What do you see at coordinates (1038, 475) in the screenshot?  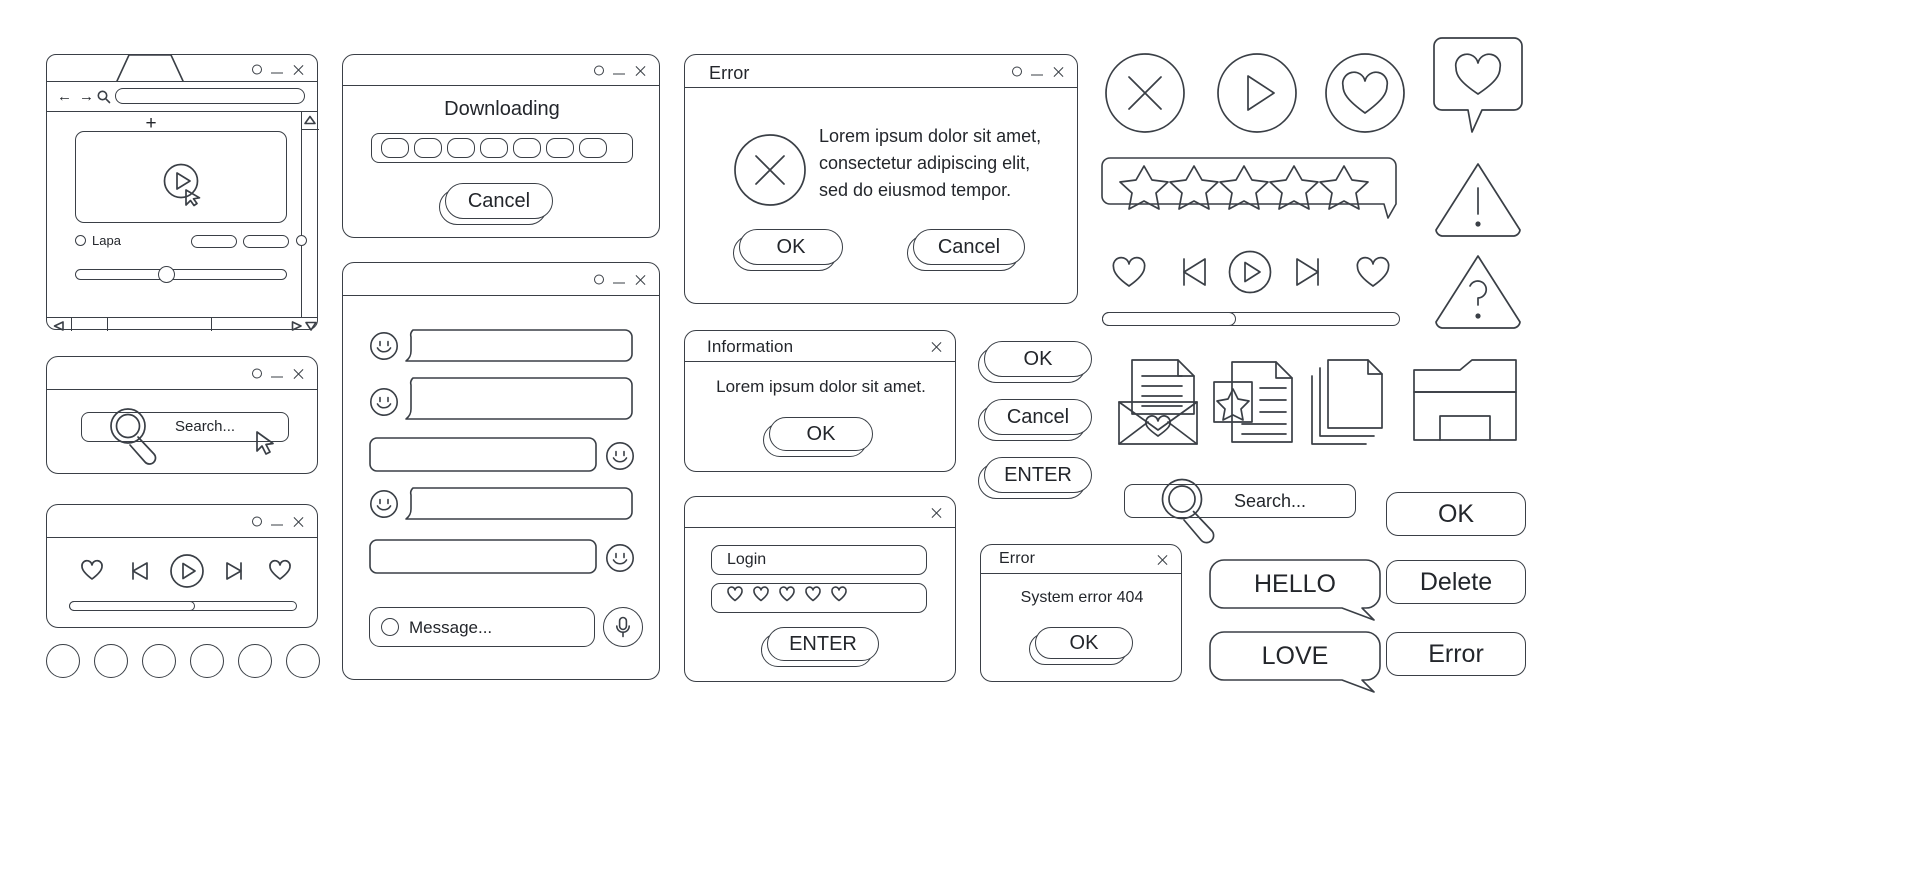 I see `stacked-enter-label: ENTER` at bounding box center [1038, 475].